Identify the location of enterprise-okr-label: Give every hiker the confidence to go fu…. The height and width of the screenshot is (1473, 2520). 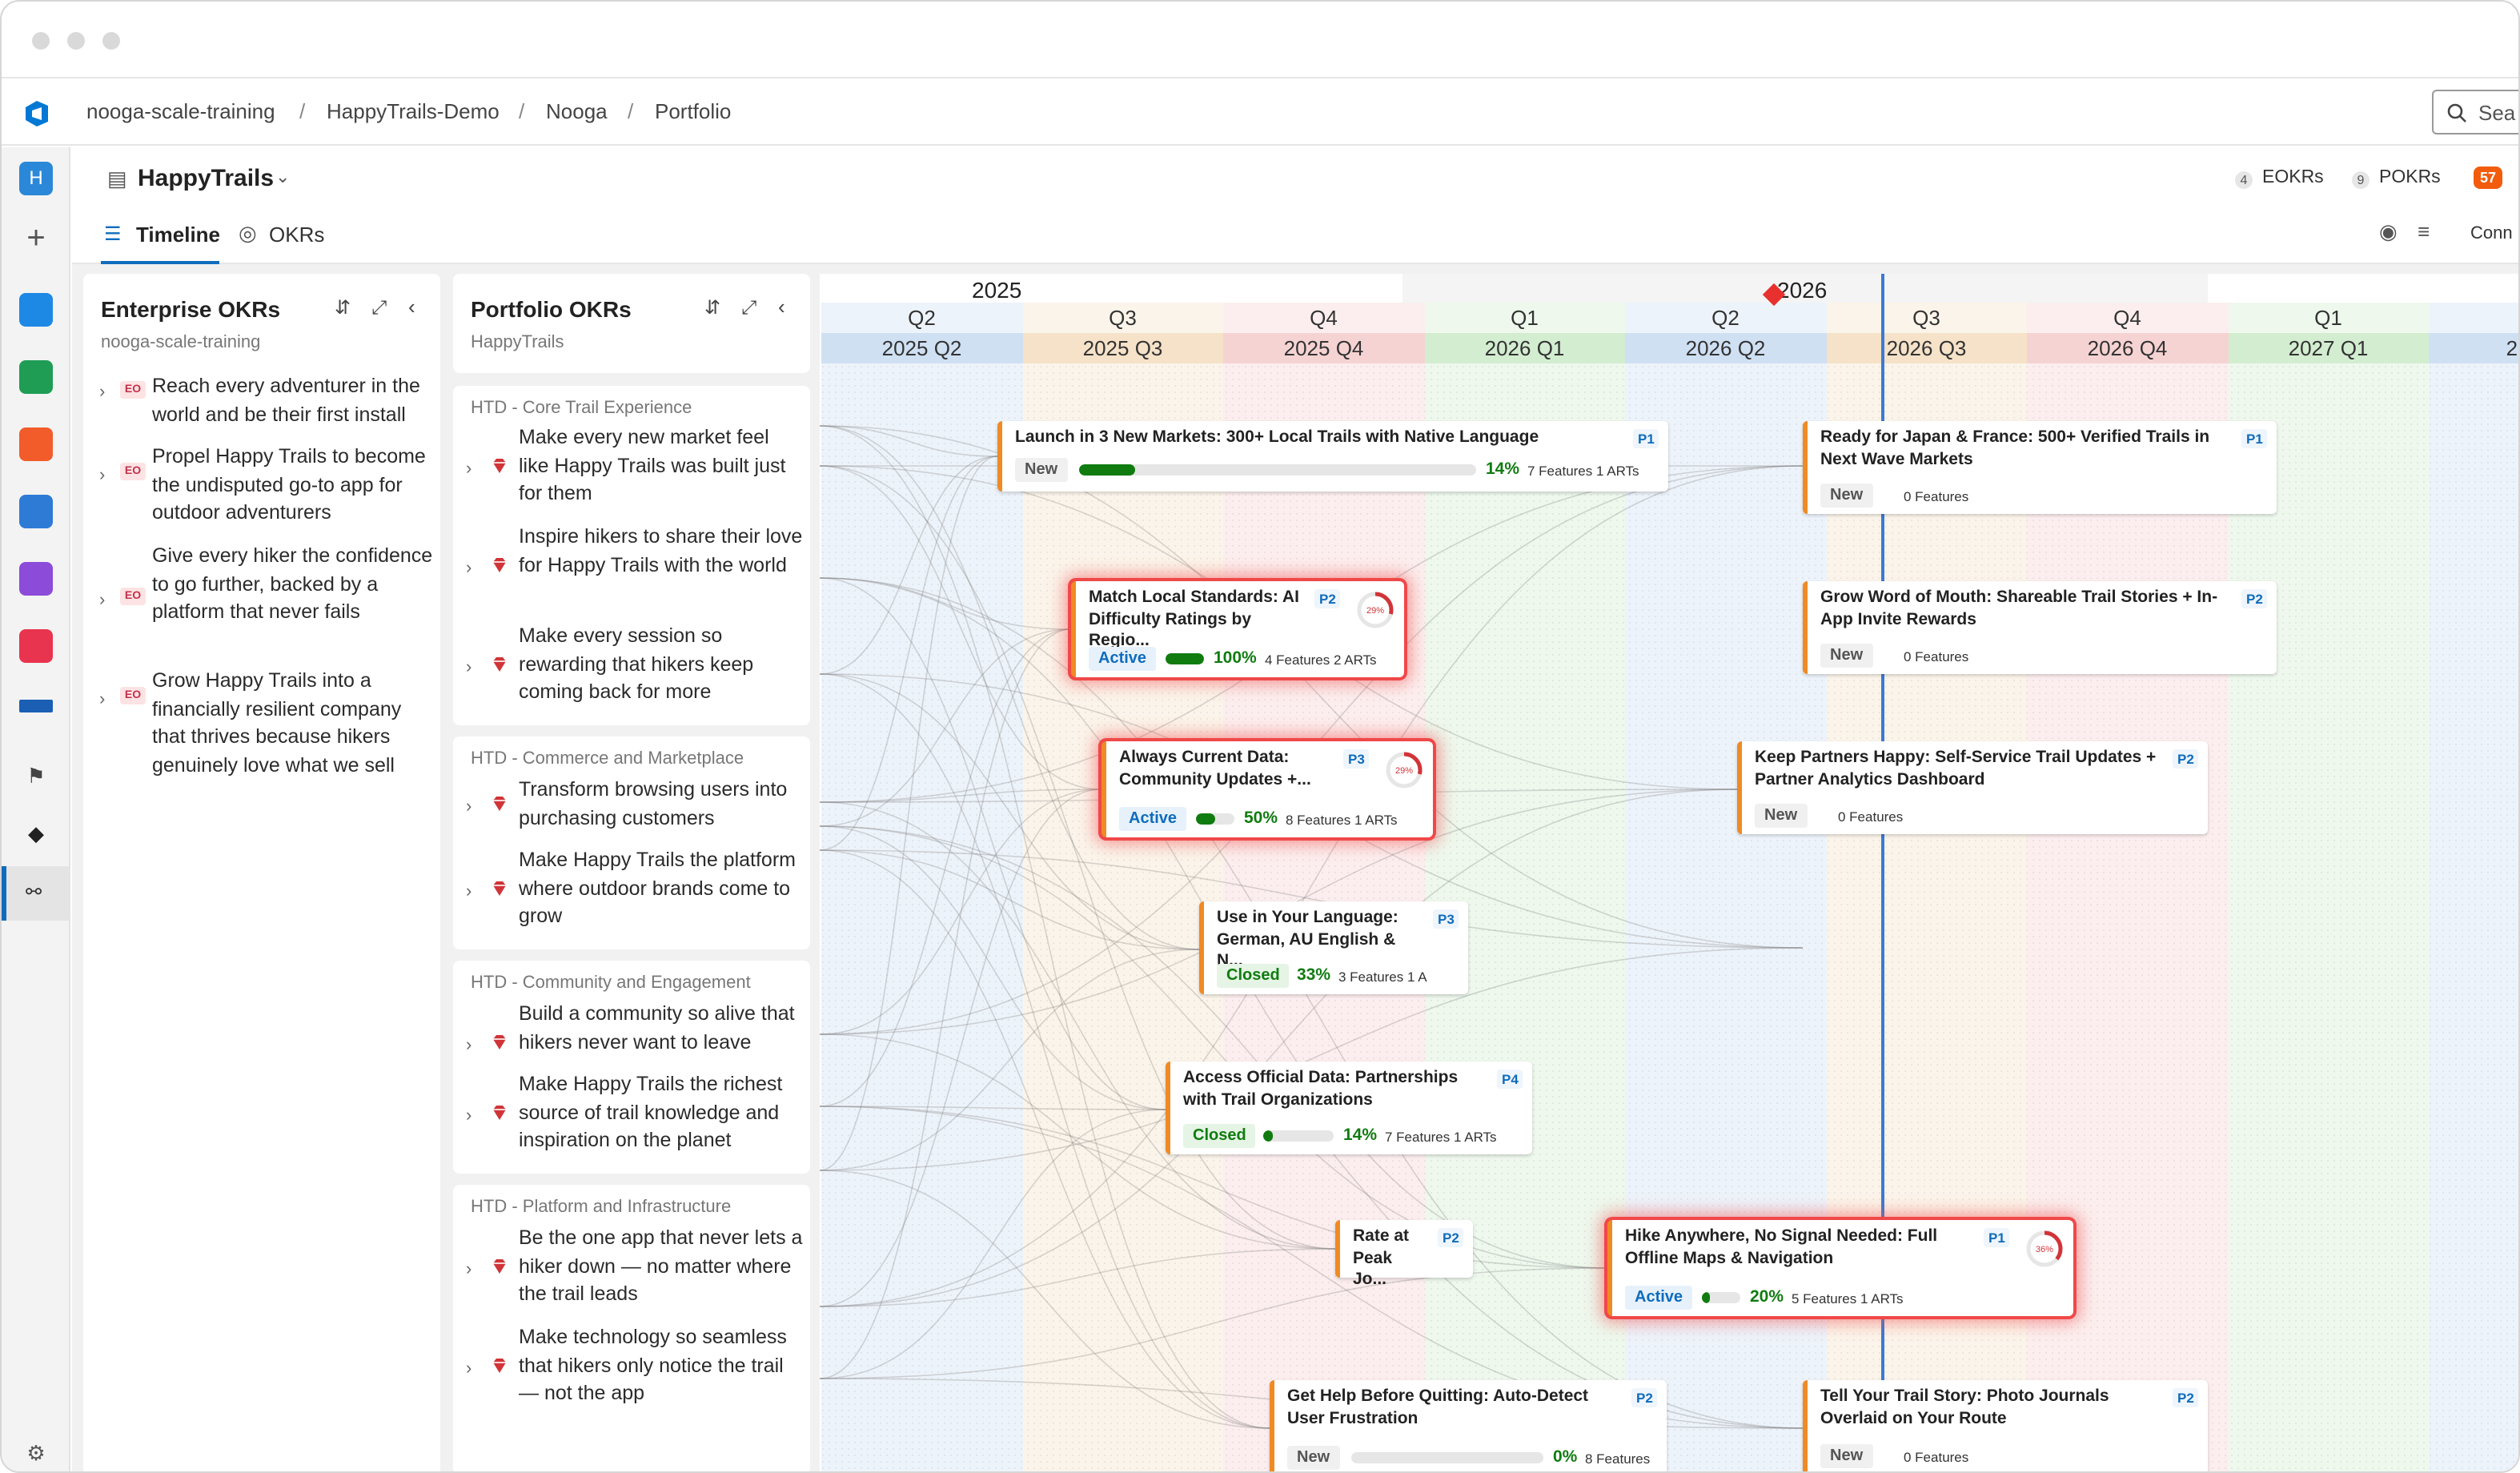
(293, 583).